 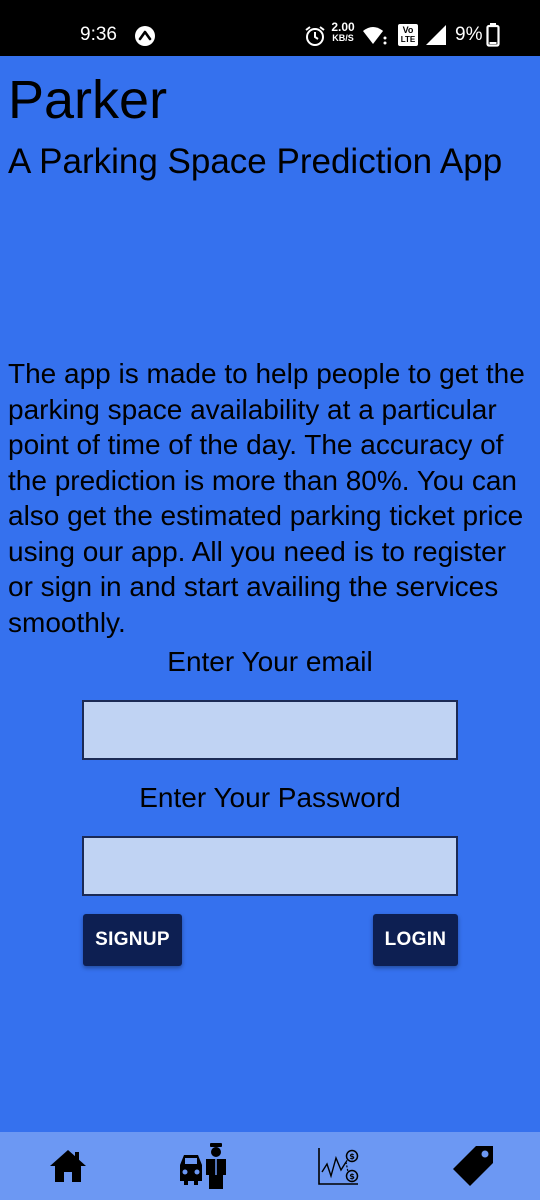 I want to click on wifi-icon, so click(x=375, y=36).